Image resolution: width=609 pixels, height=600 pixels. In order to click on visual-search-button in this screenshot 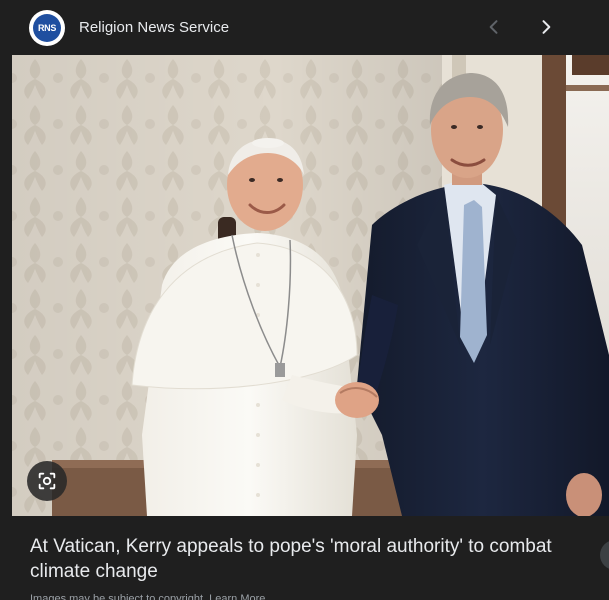, I will do `click(47, 481)`.